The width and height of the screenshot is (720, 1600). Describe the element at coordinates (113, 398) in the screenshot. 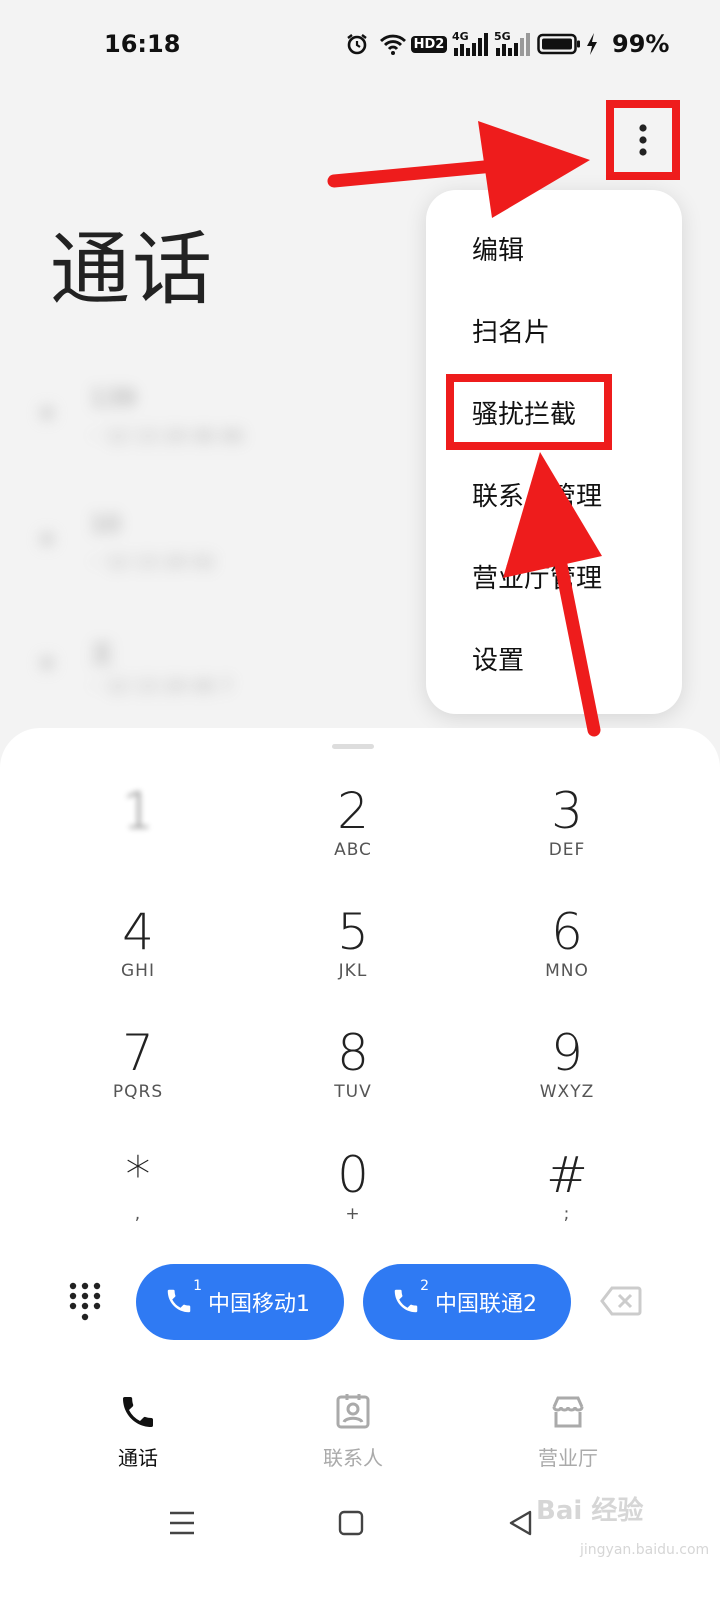

I see `call-name: 139` at that location.